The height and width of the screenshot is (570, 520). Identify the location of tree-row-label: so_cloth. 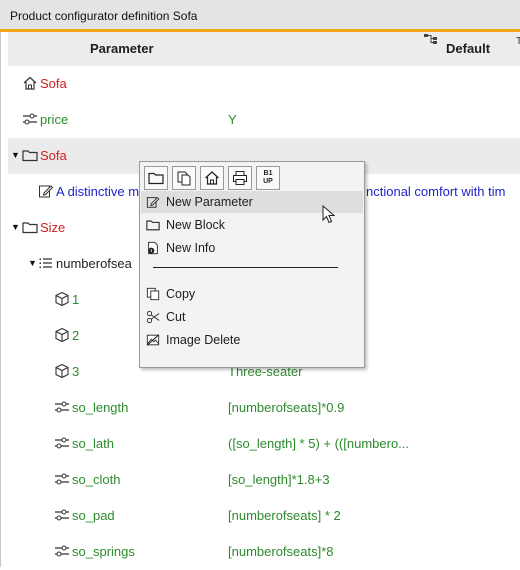
(96, 479).